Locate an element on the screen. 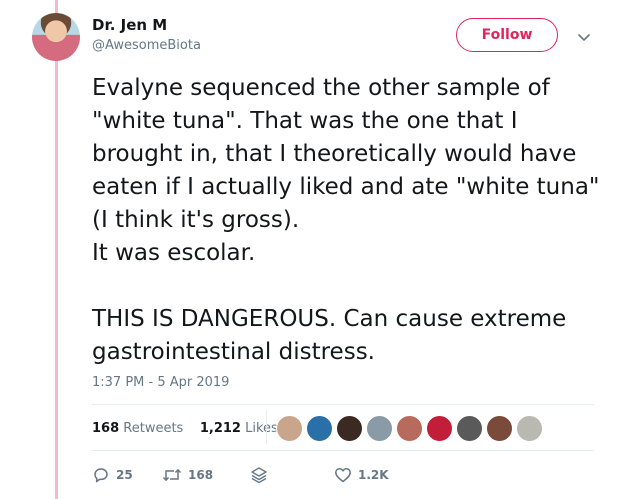 This screenshot has height=499, width=623. reply-icon is located at coordinates (101, 475).